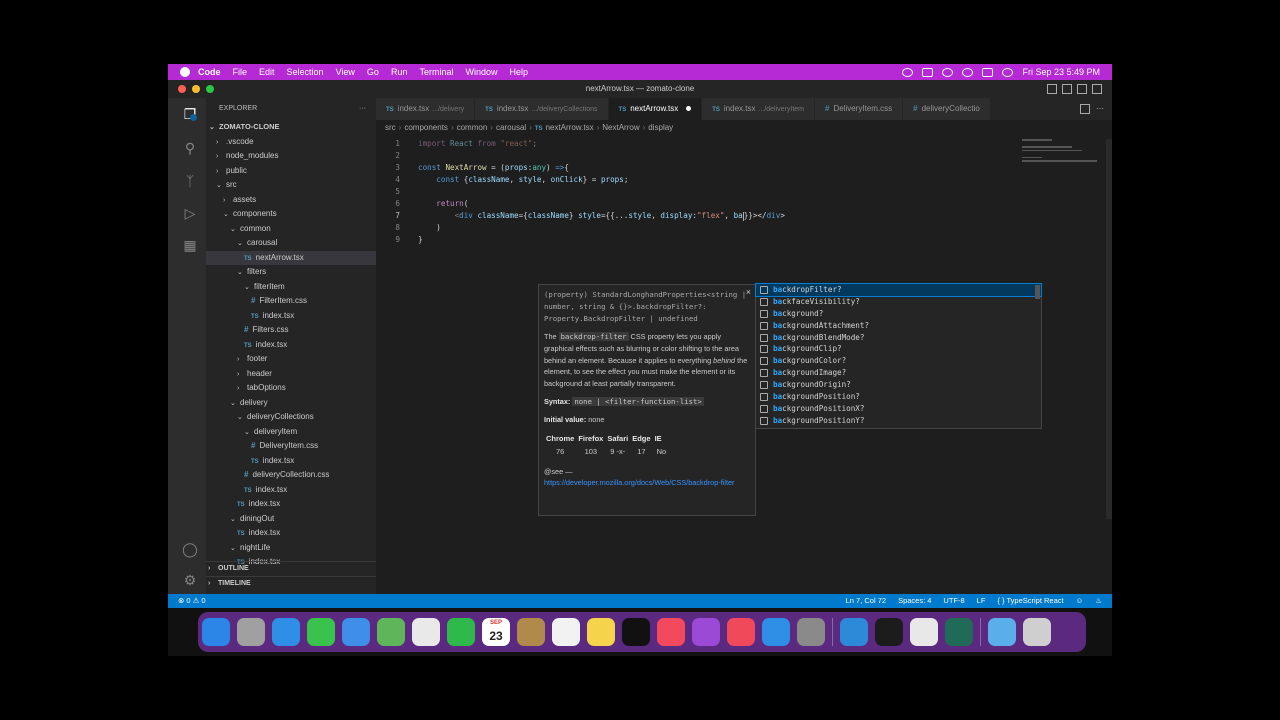 The image size is (1280, 720). What do you see at coordinates (291, 287) in the screenshot?
I see `tree-folder: ⌄ filterItem` at bounding box center [291, 287].